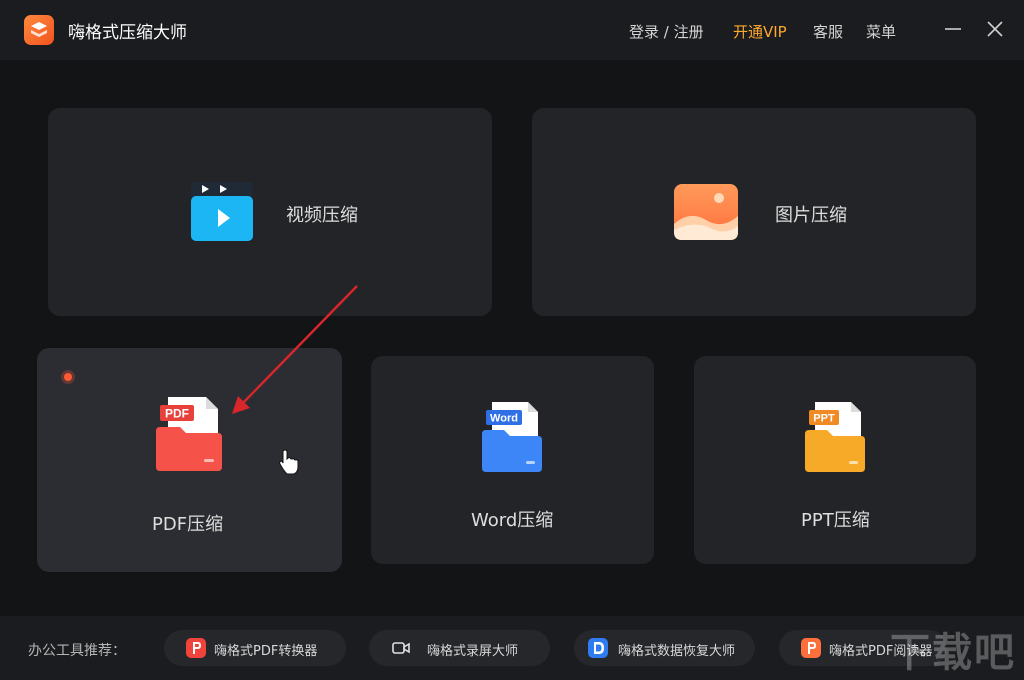 The image size is (1024, 680). What do you see at coordinates (513, 440) in the screenshot?
I see `word-folder-icon: Word` at bounding box center [513, 440].